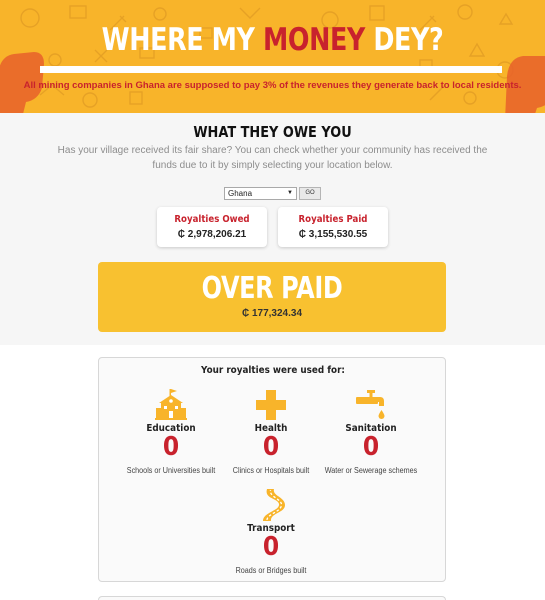  Describe the element at coordinates (272, 288) in the screenshot. I see `payment-status-label: OVER PAID` at that location.